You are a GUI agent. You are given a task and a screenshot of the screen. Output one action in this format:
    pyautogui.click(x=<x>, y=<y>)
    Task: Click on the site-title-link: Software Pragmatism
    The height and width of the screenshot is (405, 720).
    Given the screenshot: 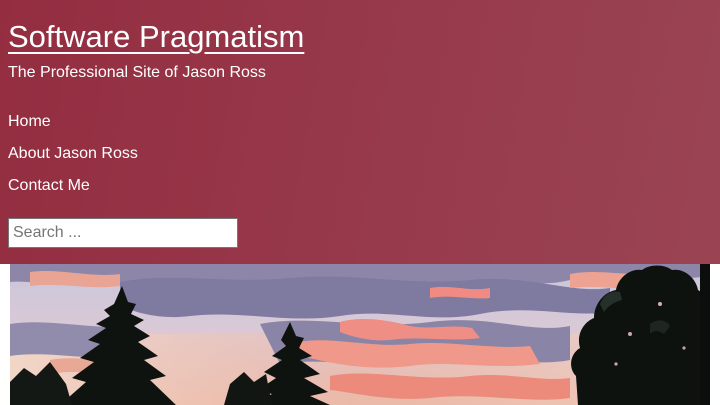 What is the action you would take?
    pyautogui.click(x=156, y=37)
    